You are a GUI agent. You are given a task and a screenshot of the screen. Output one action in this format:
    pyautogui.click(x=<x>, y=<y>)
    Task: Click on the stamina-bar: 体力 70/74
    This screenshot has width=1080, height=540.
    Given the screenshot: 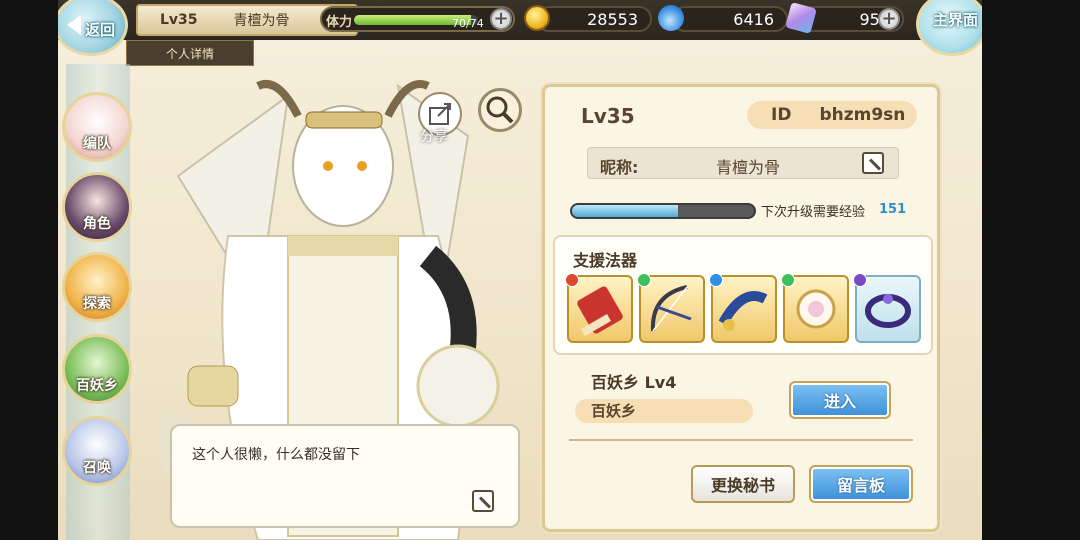 What is the action you would take?
    pyautogui.click(x=417, y=19)
    